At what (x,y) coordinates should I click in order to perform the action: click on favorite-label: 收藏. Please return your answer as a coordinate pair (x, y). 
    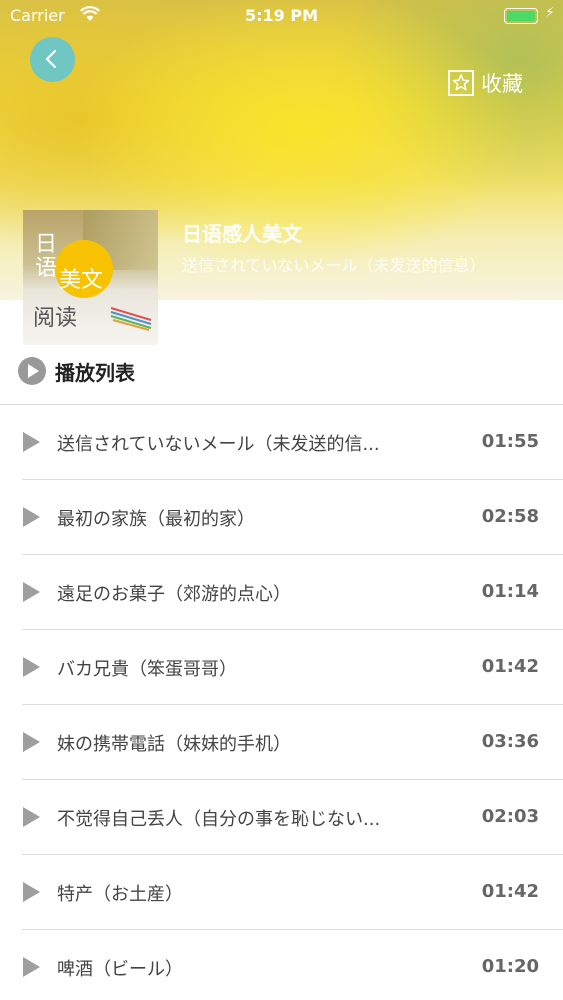
    Looking at the image, I should click on (502, 84).